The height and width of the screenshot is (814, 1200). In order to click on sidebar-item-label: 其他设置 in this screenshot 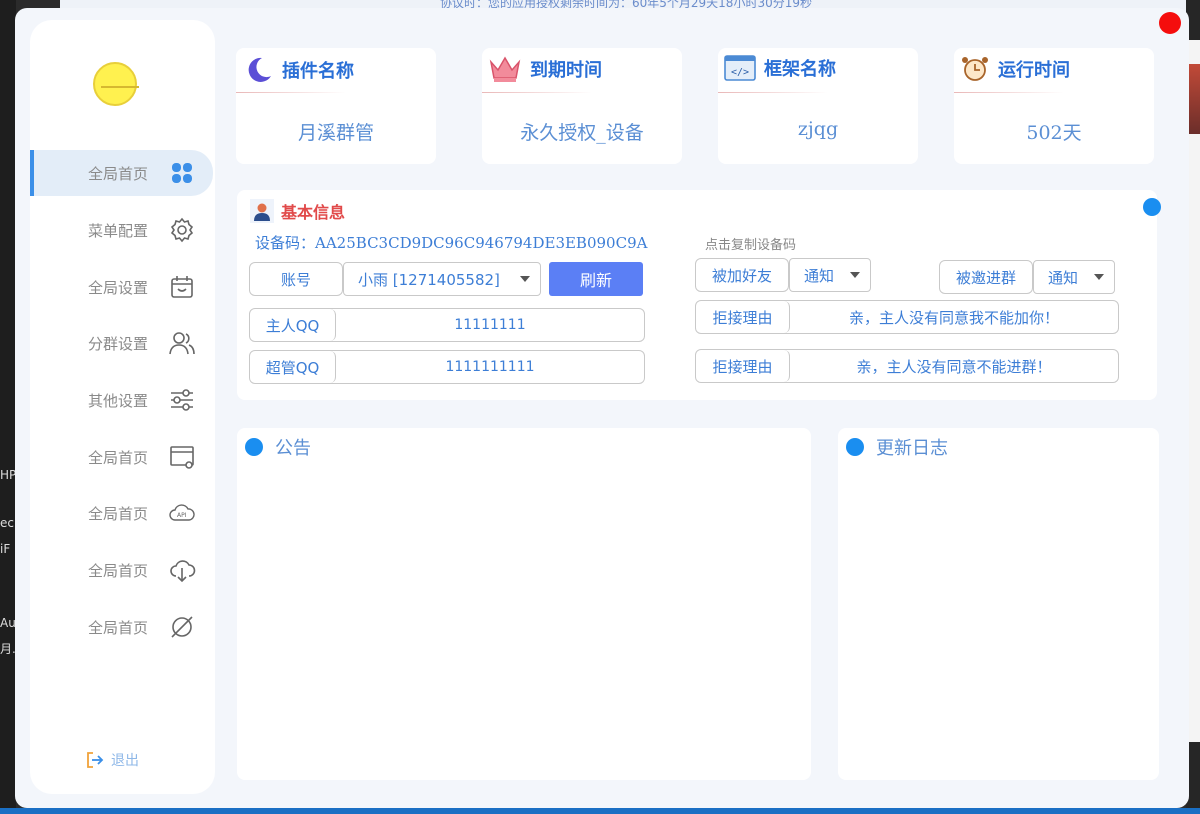, I will do `click(118, 400)`.